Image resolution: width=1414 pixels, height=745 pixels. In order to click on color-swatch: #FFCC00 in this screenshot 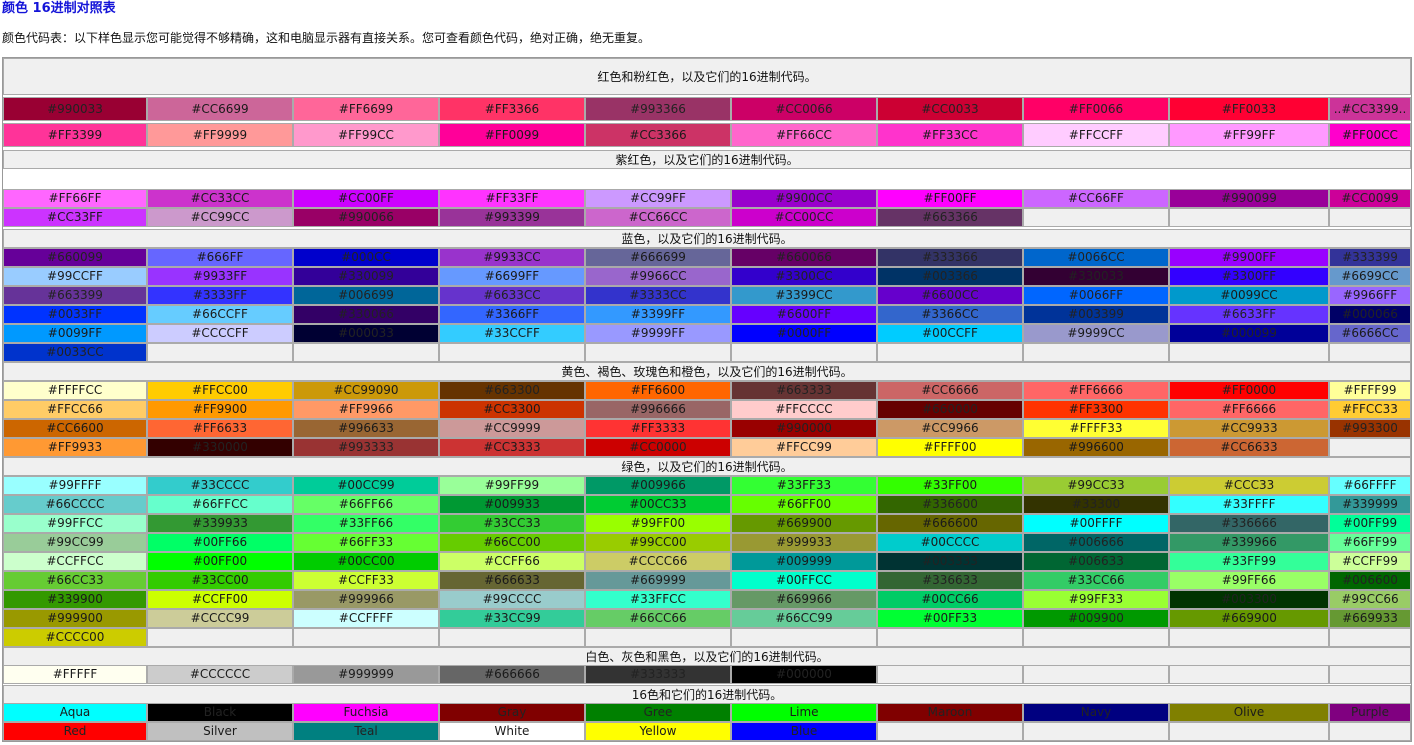, I will do `click(220, 390)`.